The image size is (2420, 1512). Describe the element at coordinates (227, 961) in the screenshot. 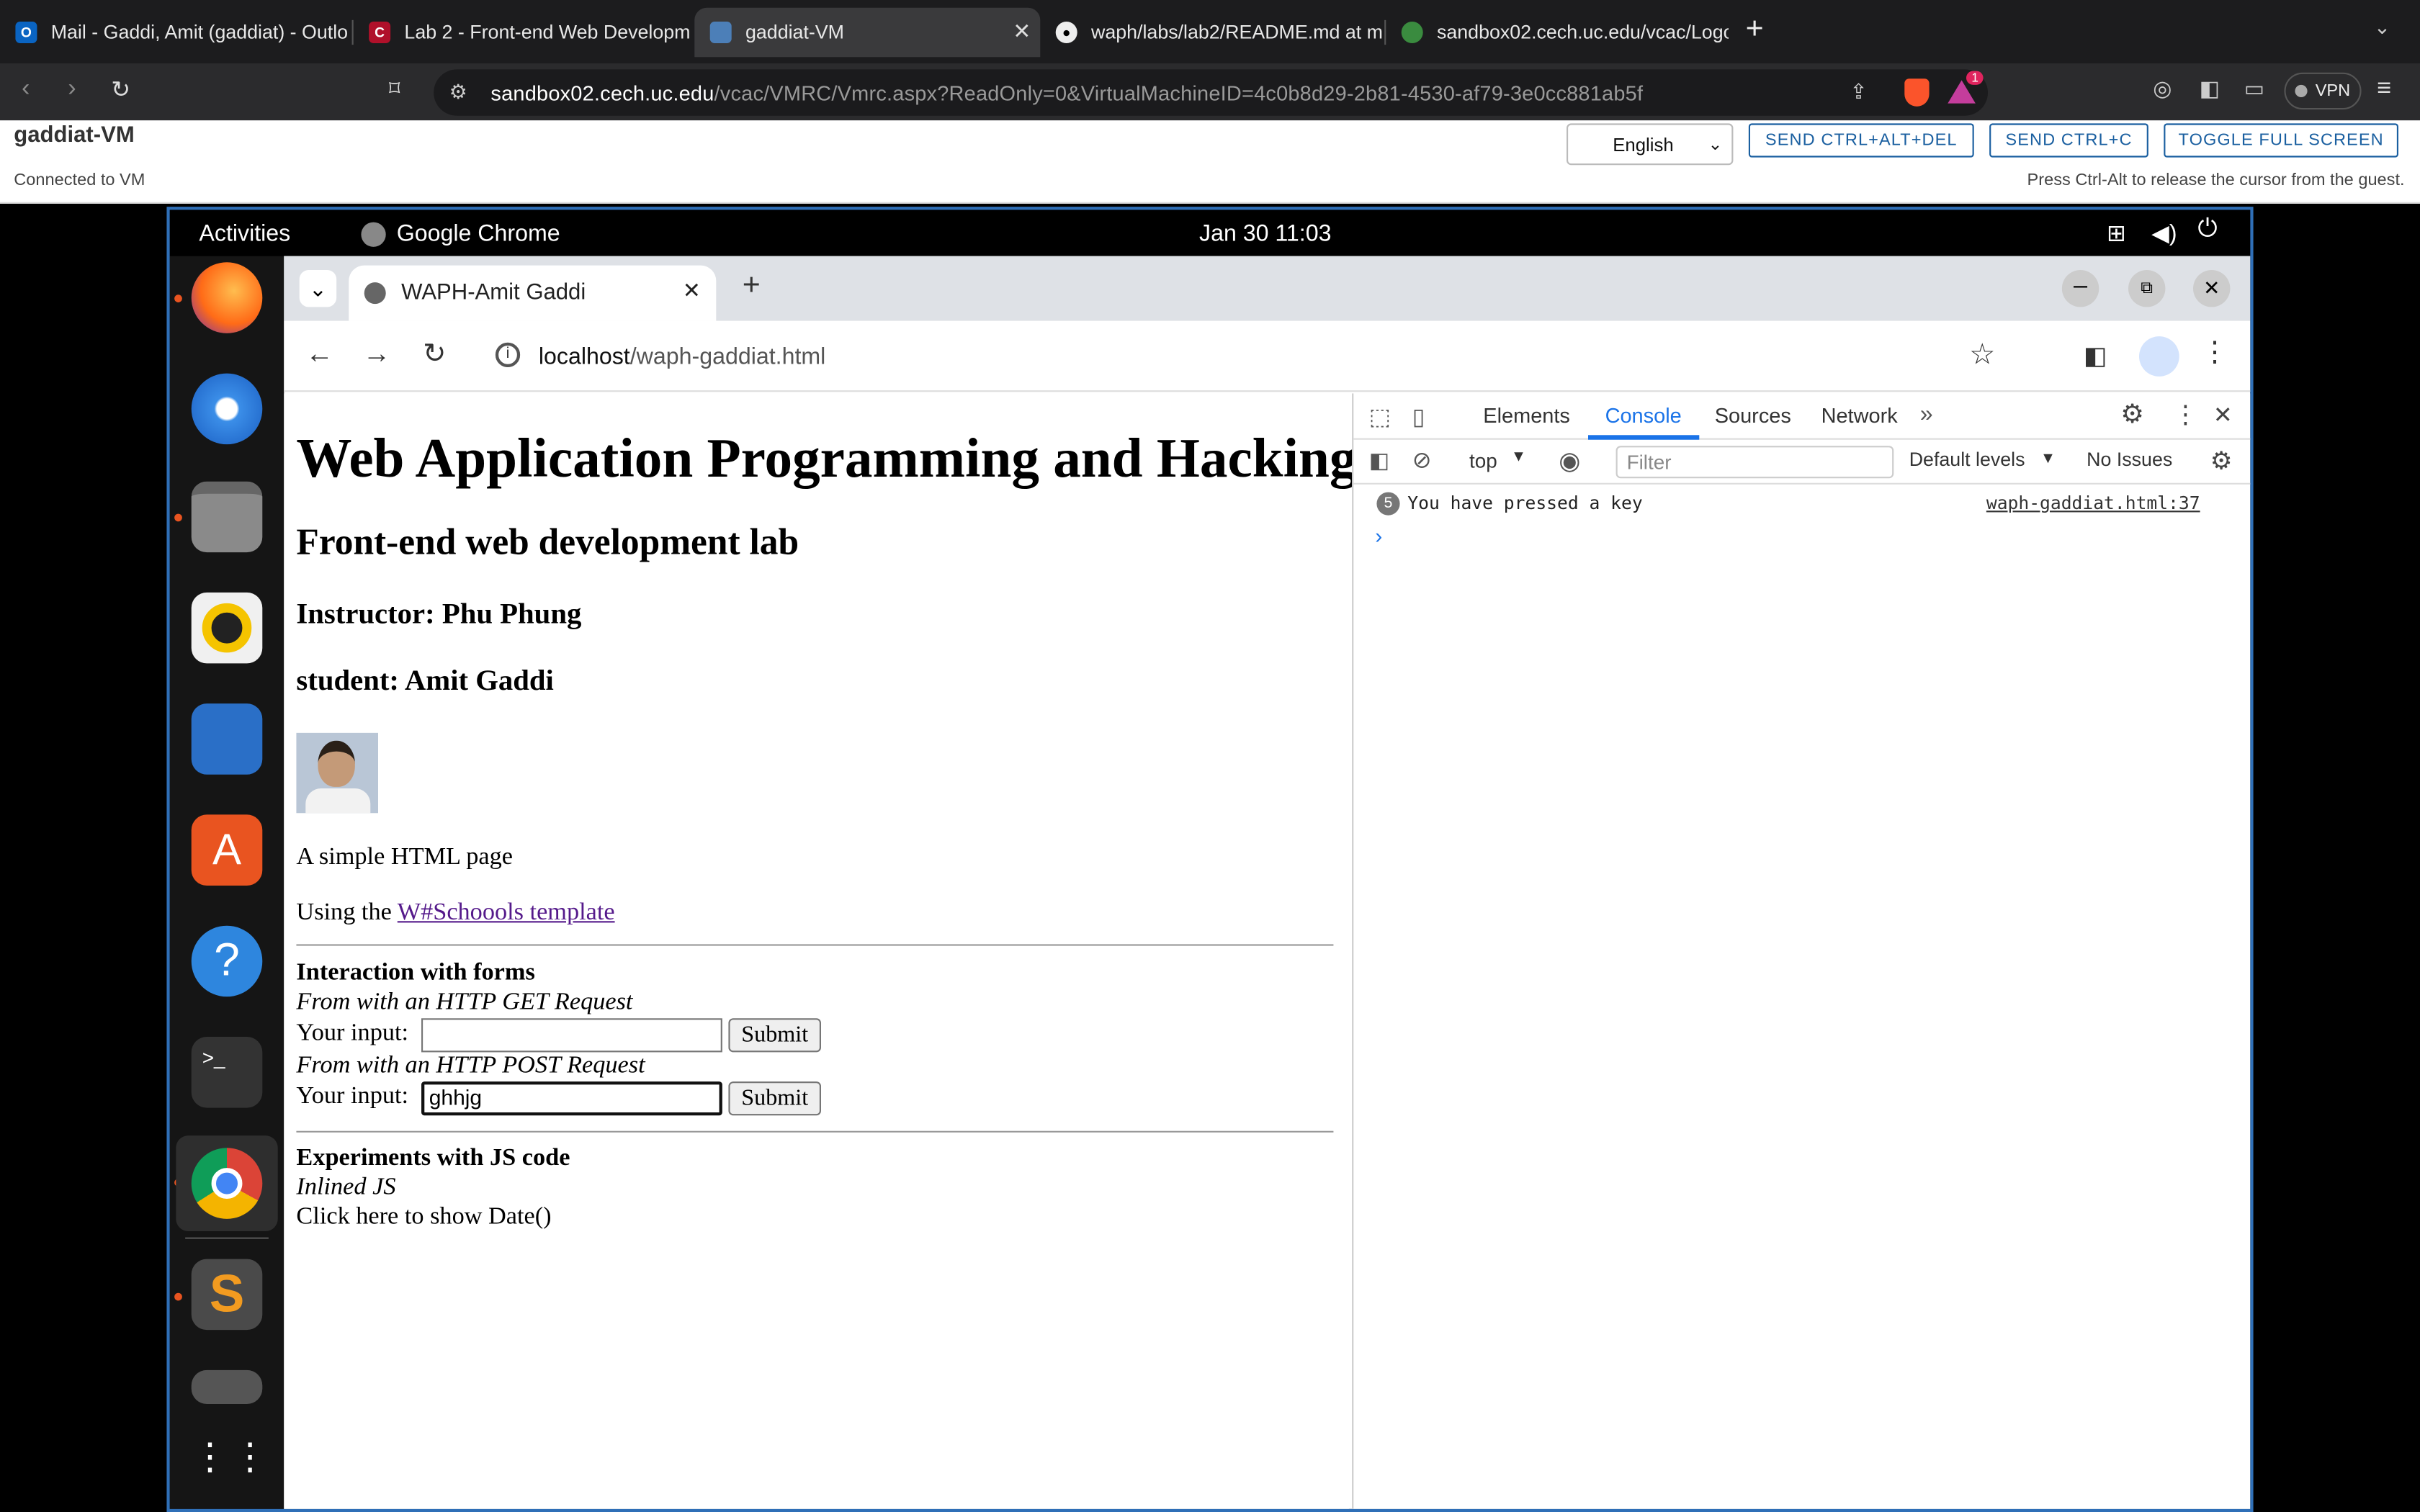

I see `help-icon: ?` at that location.